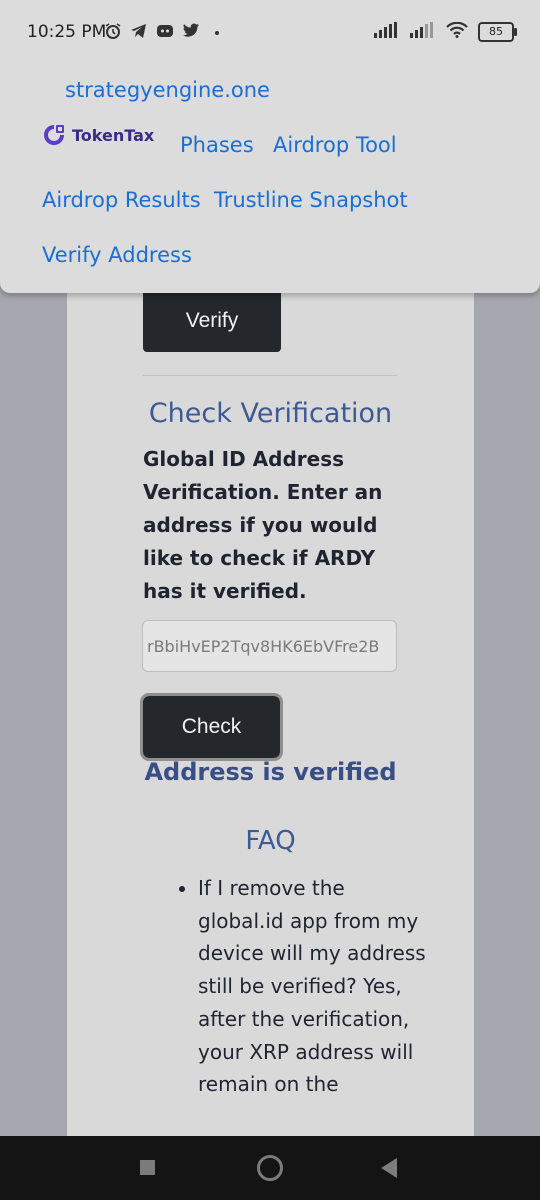 Image resolution: width=540 pixels, height=1200 pixels. I want to click on wifi-icon, so click(457, 31).